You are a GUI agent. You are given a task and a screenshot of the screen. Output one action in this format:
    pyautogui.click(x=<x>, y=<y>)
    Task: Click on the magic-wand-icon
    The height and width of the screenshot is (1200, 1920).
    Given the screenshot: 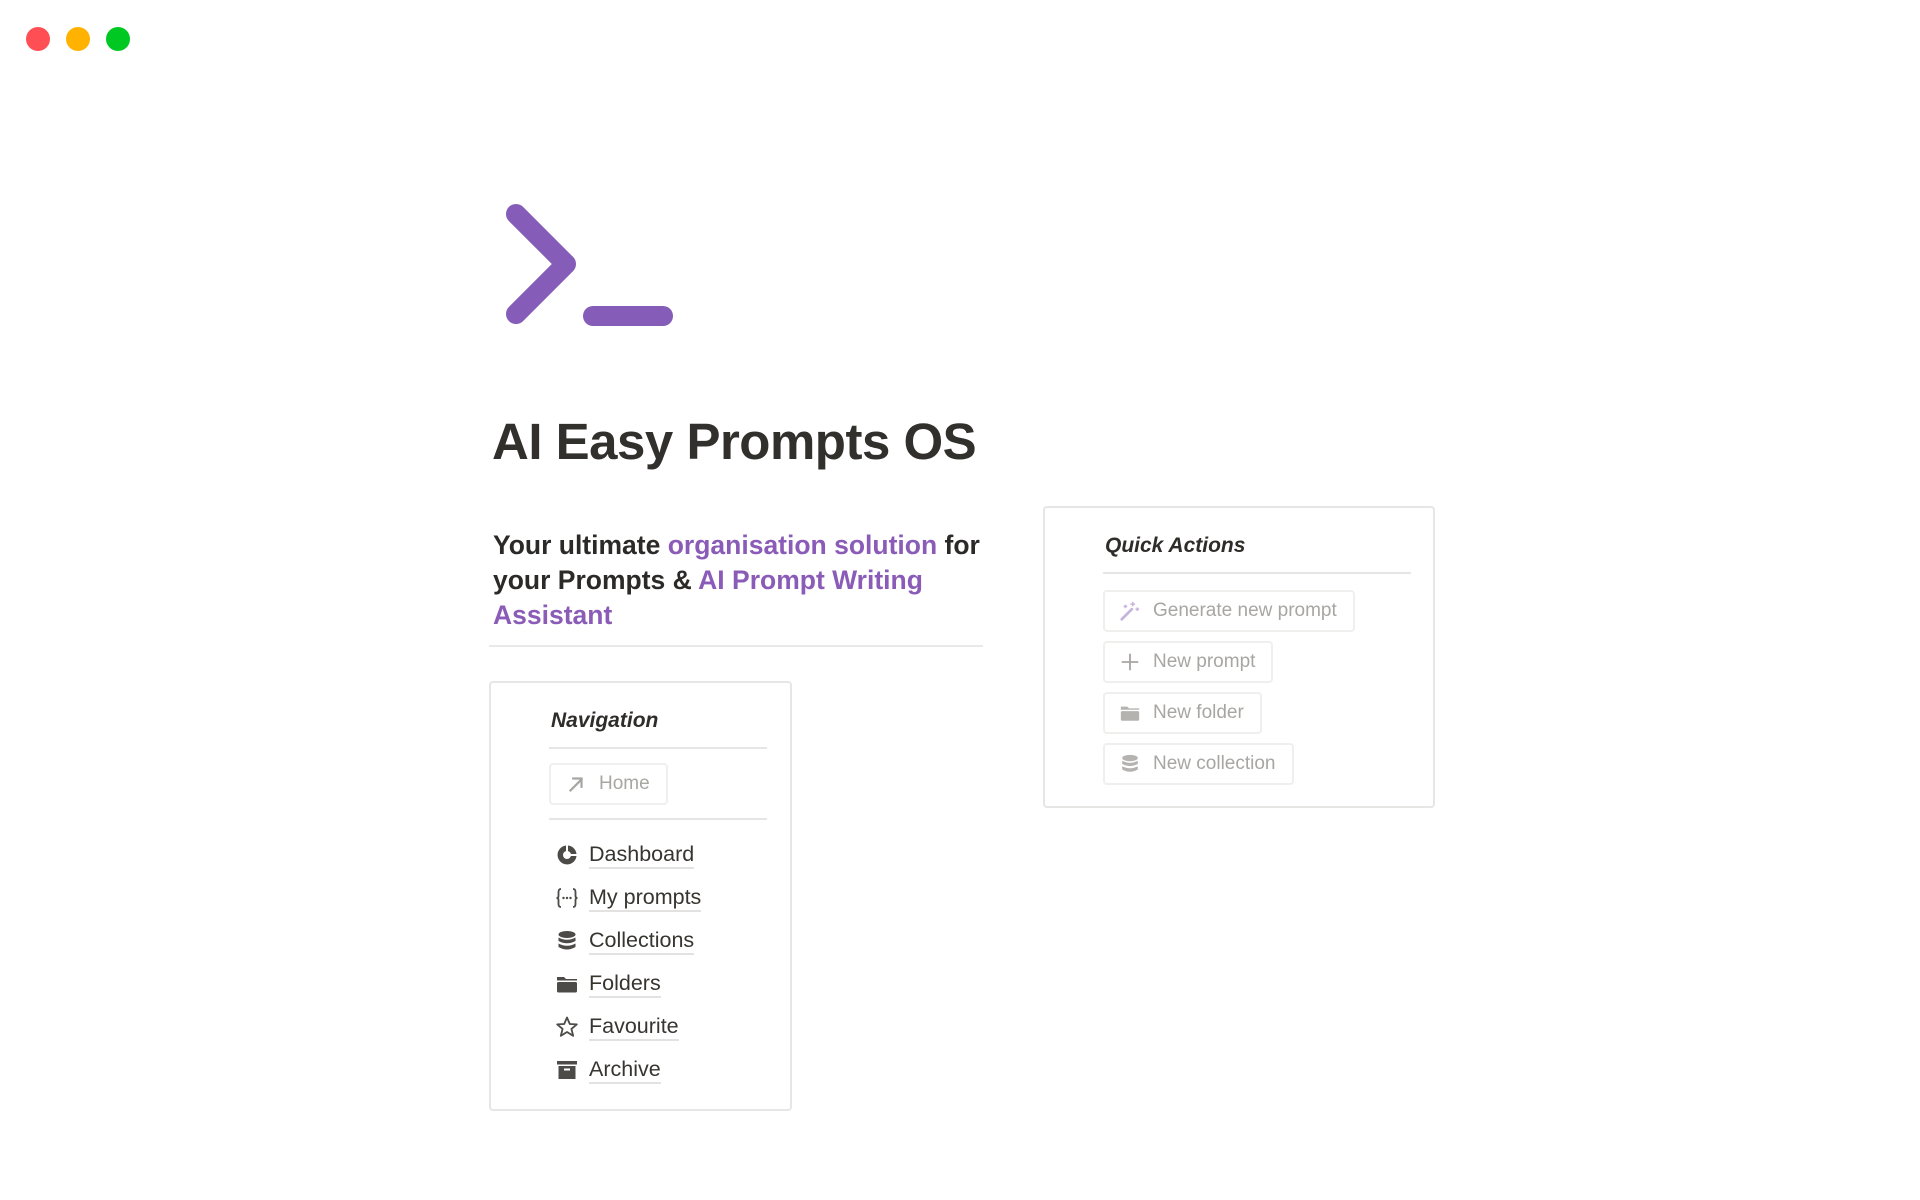 What is the action you would take?
    pyautogui.click(x=1130, y=611)
    